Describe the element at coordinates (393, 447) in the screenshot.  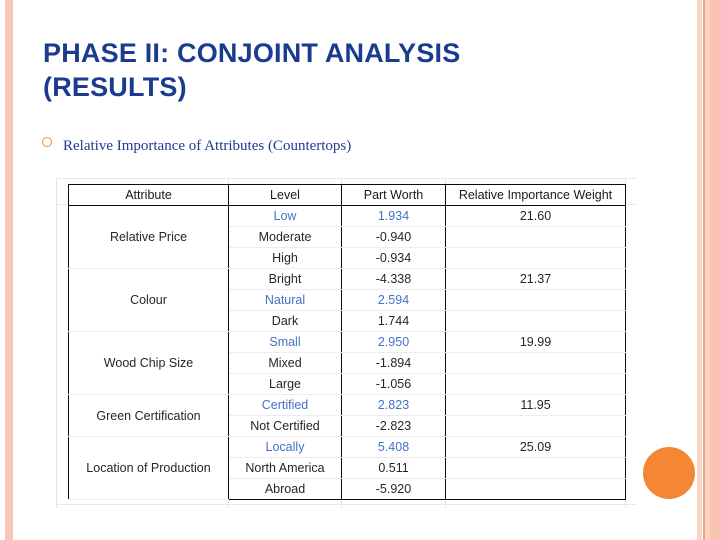
I see `cell-part-worth: 5.408` at that location.